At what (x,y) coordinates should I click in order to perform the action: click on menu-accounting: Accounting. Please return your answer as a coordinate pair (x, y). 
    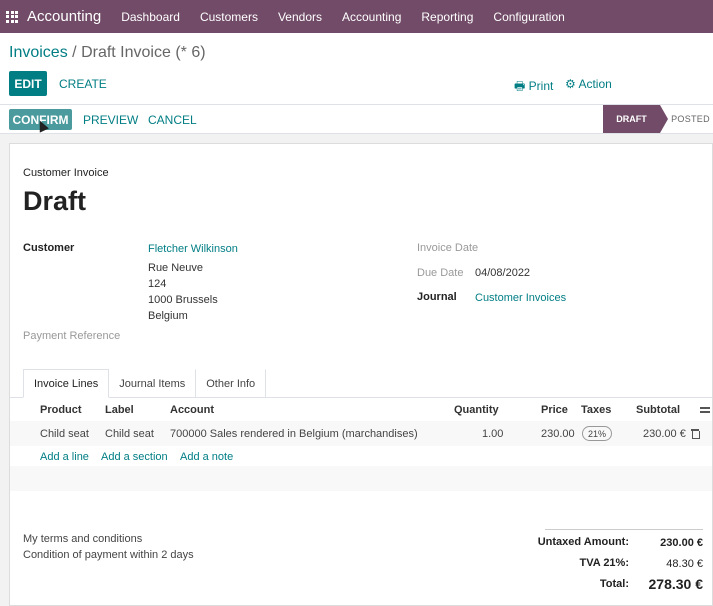
    Looking at the image, I should click on (371, 17).